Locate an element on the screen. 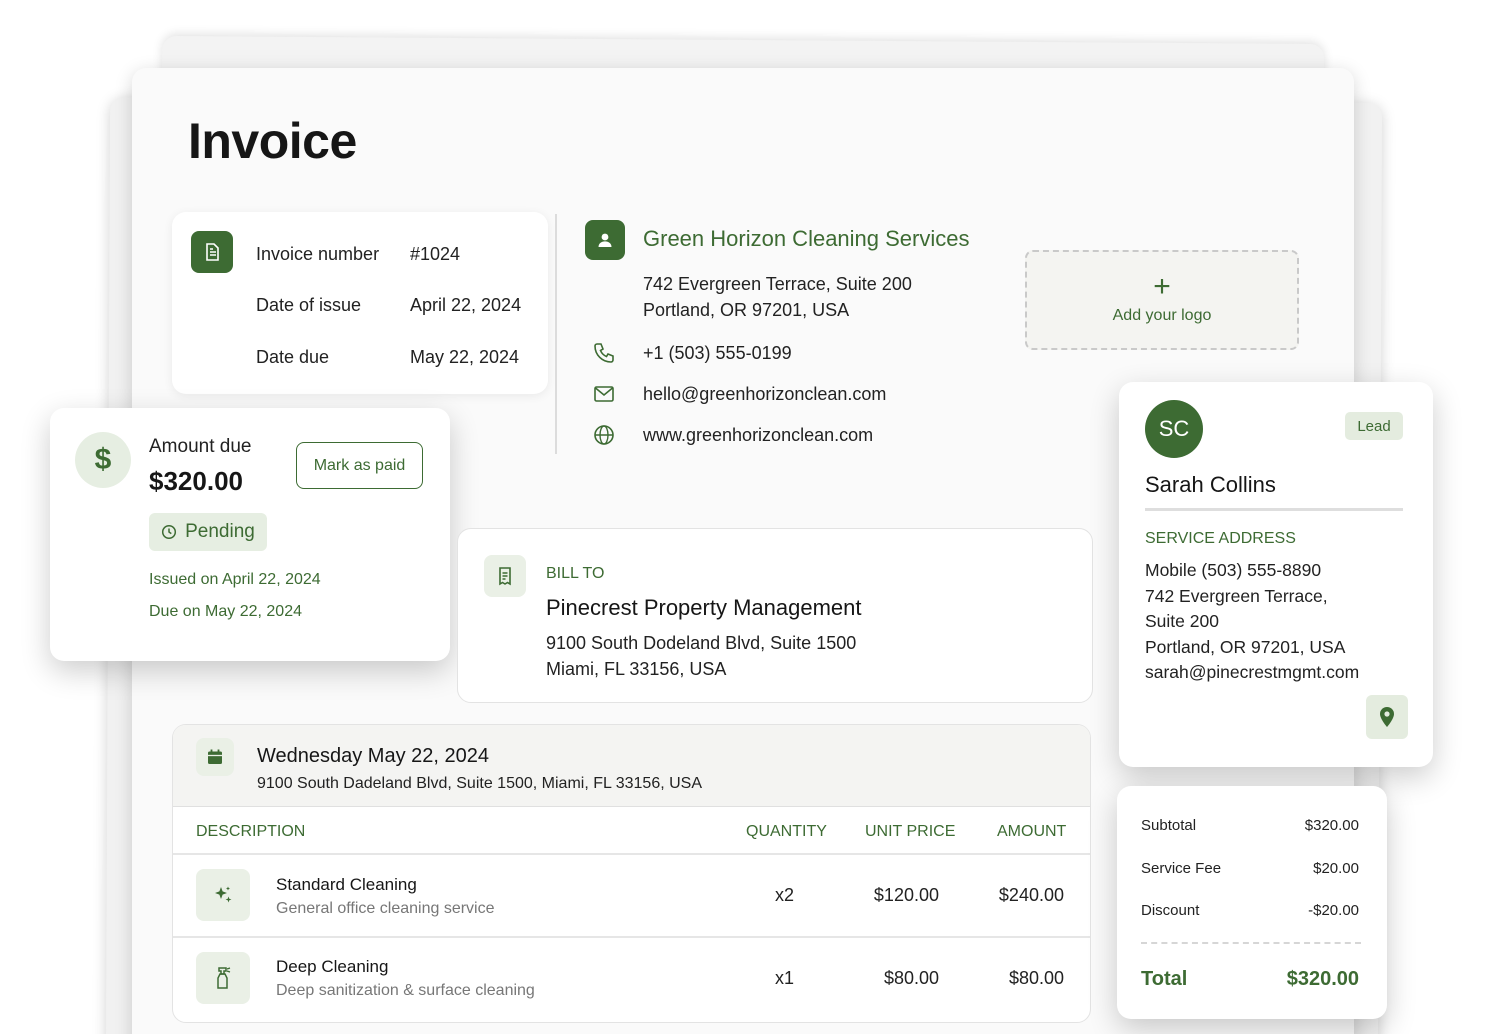 This screenshot has width=1491, height=1034. item-quantity: x2 is located at coordinates (784, 895).